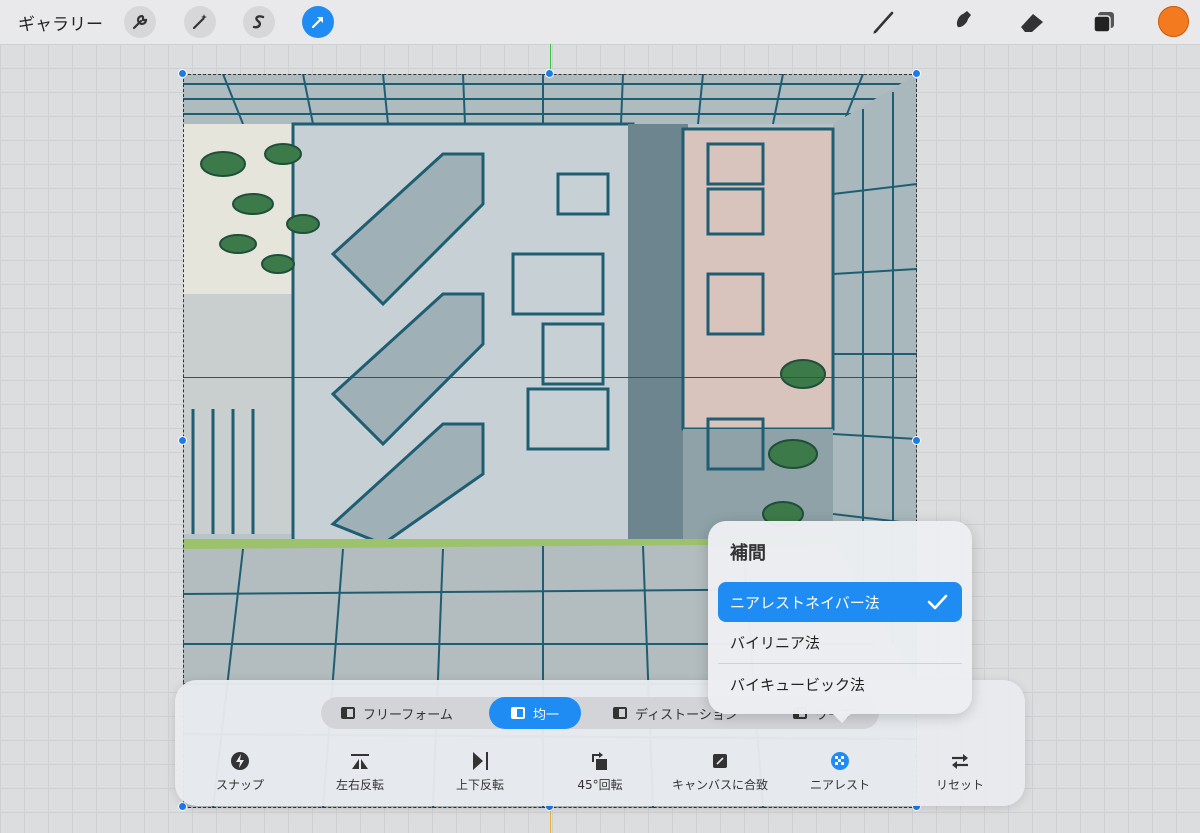  I want to click on brush-icon, so click(883, 22).